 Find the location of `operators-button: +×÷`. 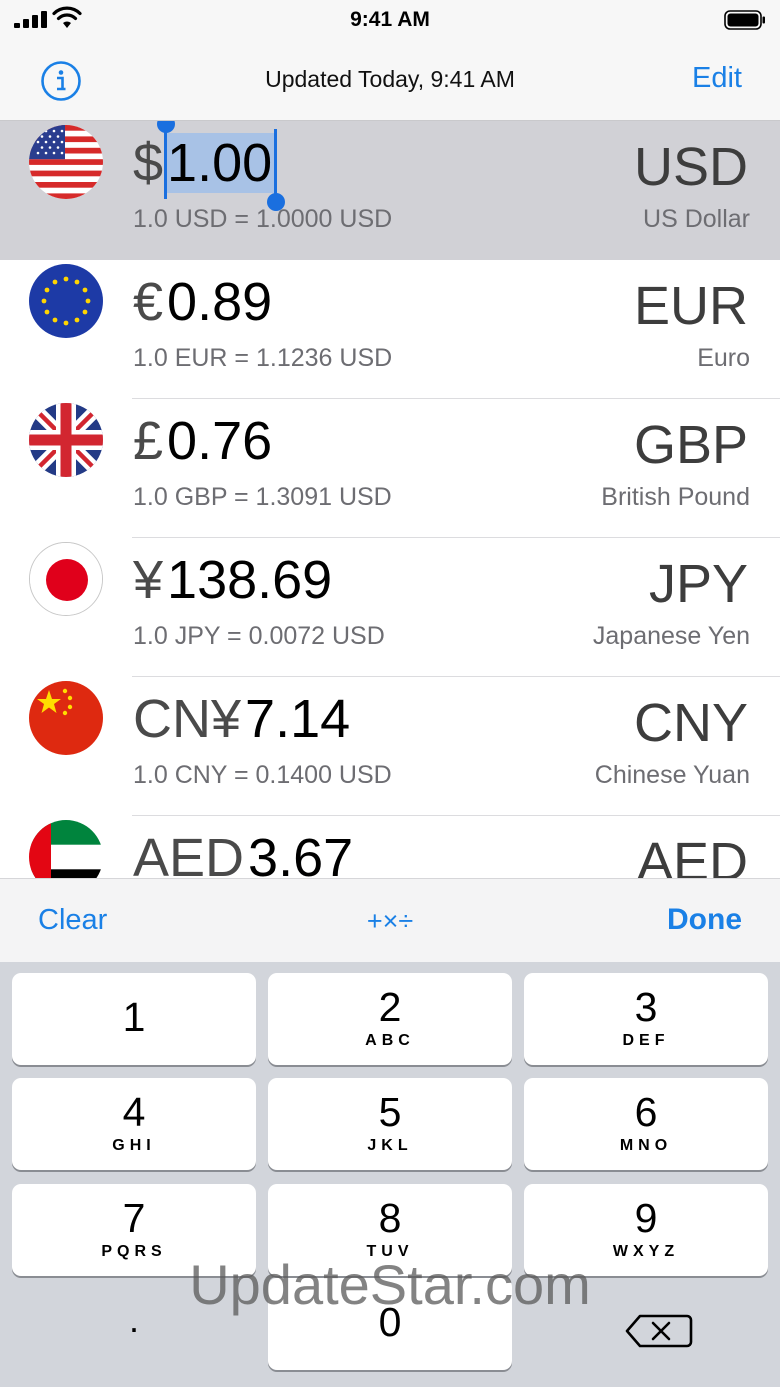

operators-button: +×÷ is located at coordinates (390, 921).